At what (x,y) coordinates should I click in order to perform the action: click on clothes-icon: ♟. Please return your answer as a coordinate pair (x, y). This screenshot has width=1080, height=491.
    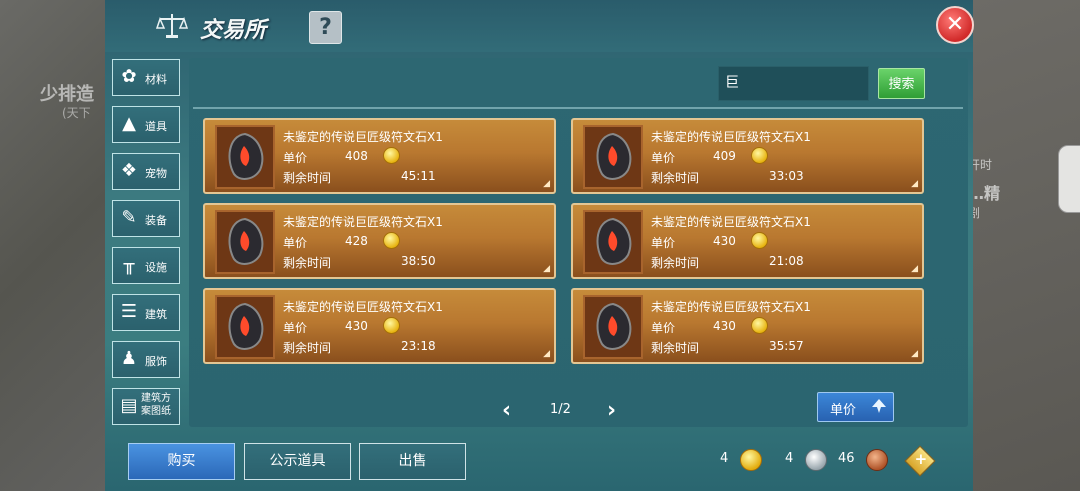
    Looking at the image, I should click on (129, 358).